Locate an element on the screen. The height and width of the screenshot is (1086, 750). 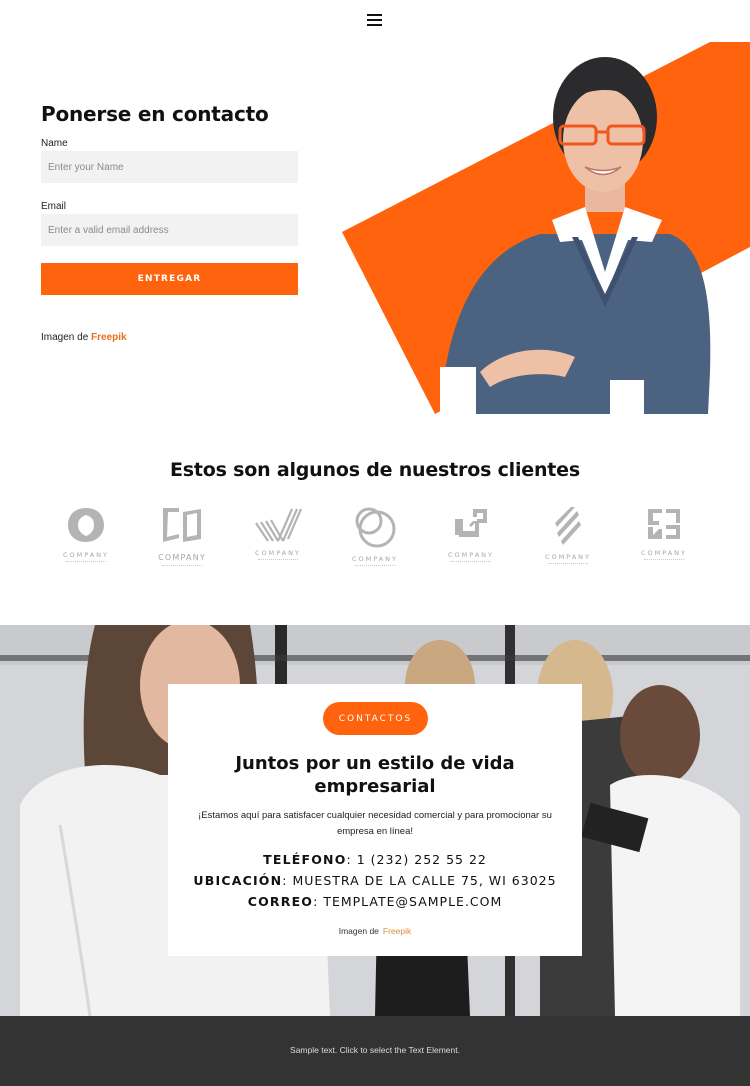
phone-line: TELÉFONO: 1 (232) 252 55 22 is located at coordinates (375, 859).